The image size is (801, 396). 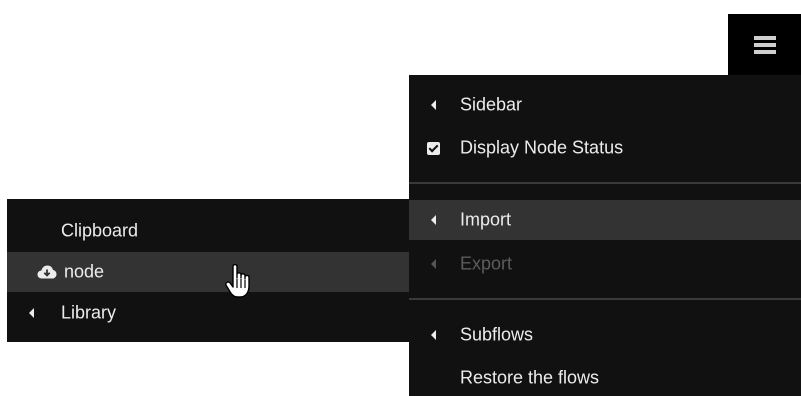 What do you see at coordinates (89, 312) in the screenshot?
I see `submenu-item-label: Library` at bounding box center [89, 312].